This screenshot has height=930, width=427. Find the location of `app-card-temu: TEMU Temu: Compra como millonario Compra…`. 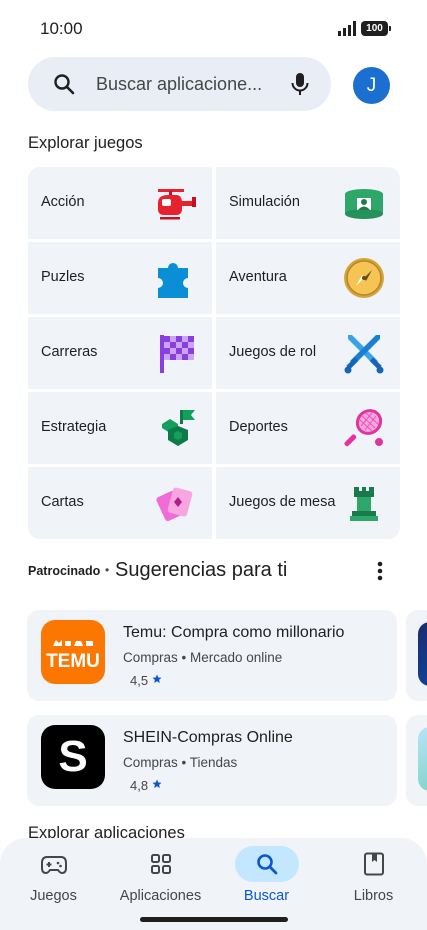

app-card-temu: TEMU Temu: Compra como millonario Compra… is located at coordinates (212, 655).